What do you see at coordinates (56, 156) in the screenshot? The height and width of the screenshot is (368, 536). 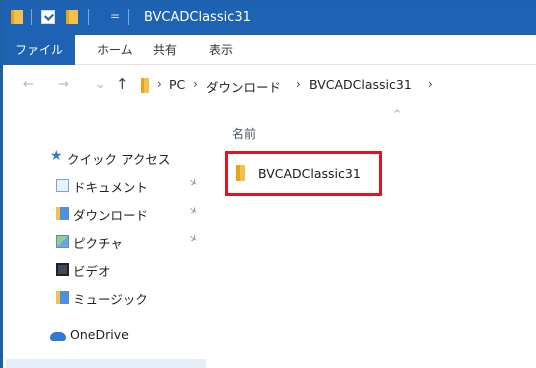 I see `star-icon: ★` at bounding box center [56, 156].